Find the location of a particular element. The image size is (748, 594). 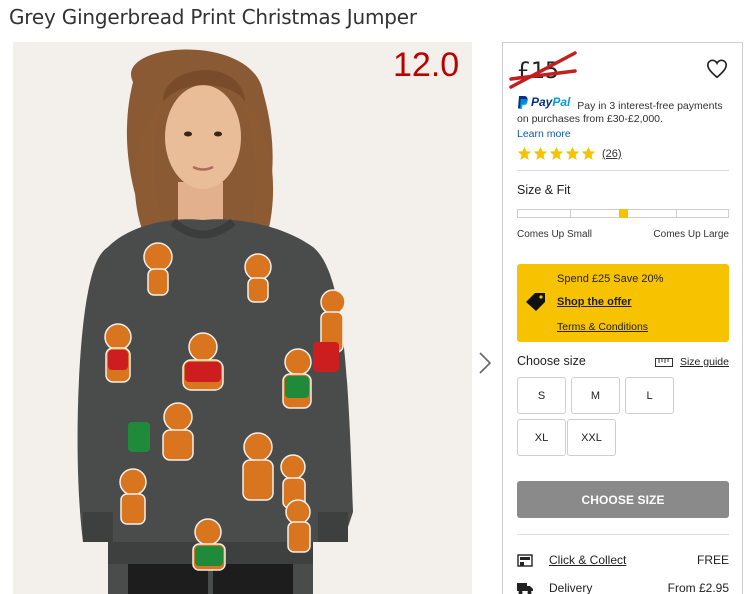

terms-link: Terms & Conditions is located at coordinates (602, 327).